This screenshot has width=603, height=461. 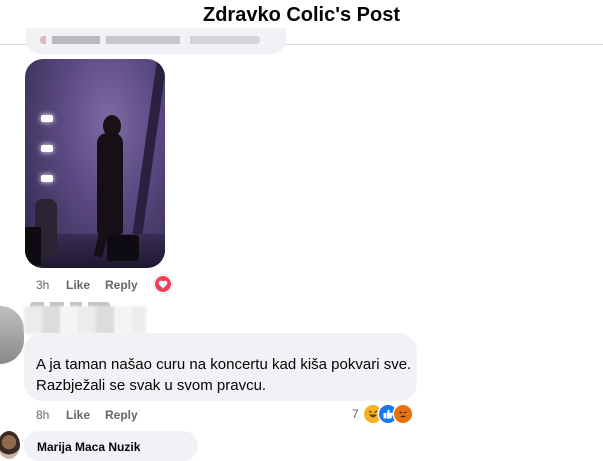 I want to click on comment-time: 3h, so click(x=42, y=285).